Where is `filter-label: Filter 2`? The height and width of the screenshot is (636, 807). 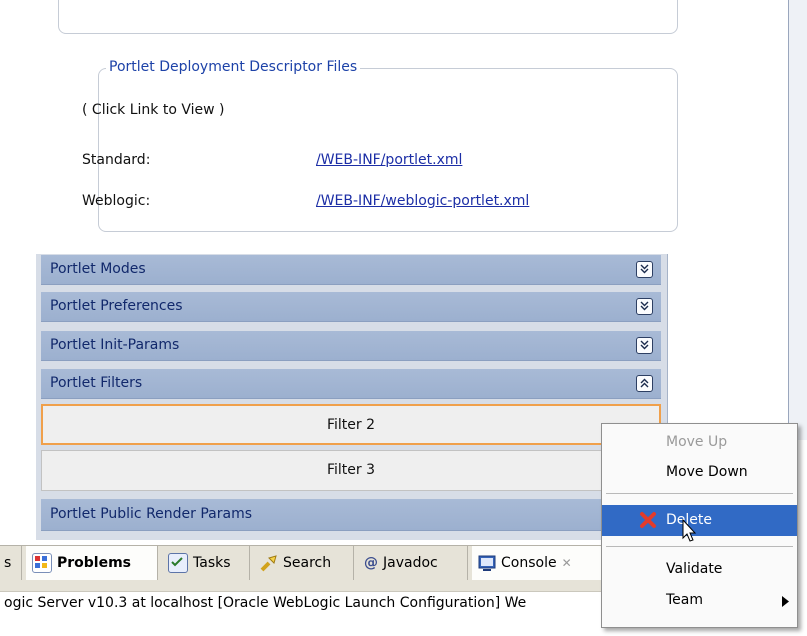 filter-label: Filter 2 is located at coordinates (351, 425).